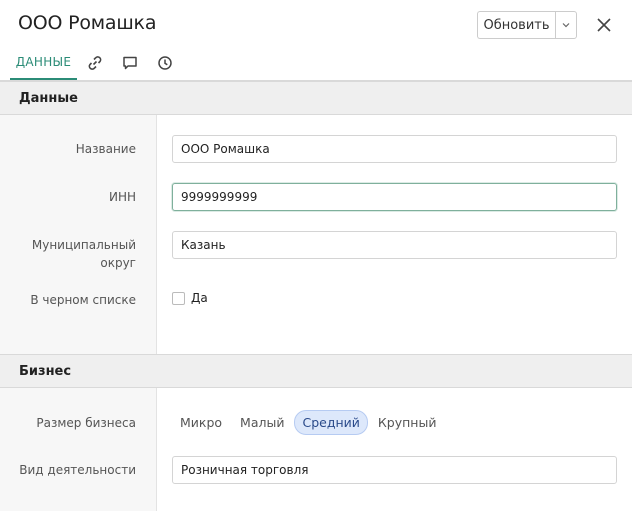 This screenshot has height=511, width=632. I want to click on tab-links, so click(94, 63).